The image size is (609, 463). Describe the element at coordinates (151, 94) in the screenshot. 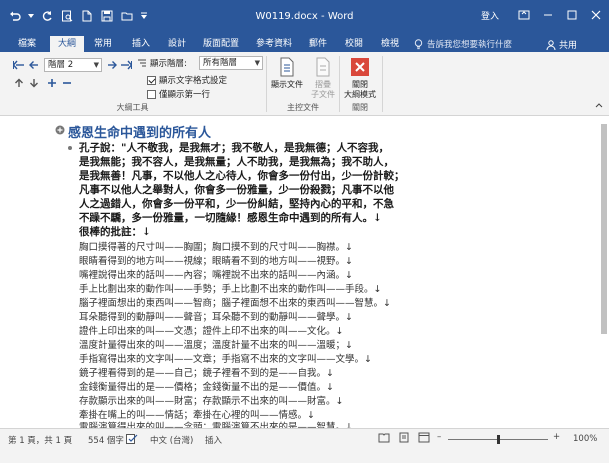

I see `show-first-line-checkbox` at that location.